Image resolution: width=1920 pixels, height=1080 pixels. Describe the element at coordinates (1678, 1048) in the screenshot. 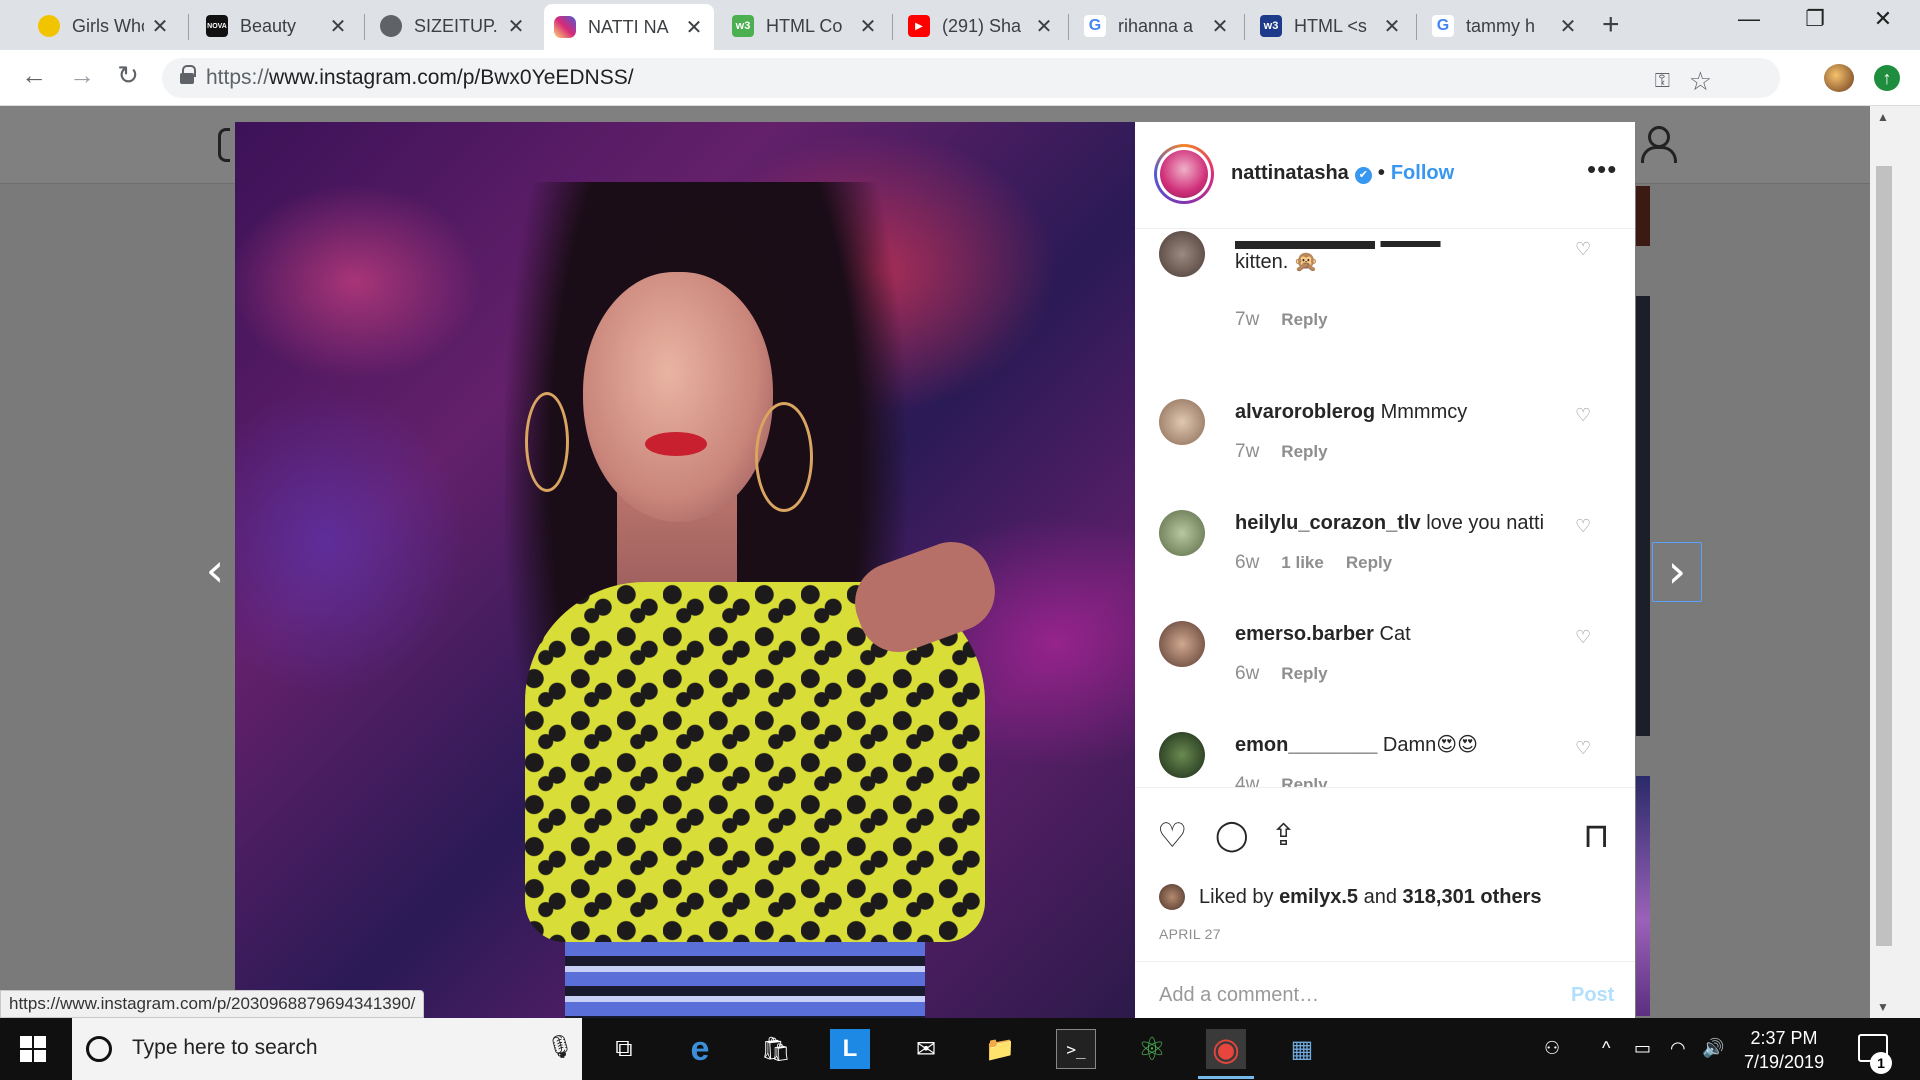

I see `wifi-icon: ◠` at that location.